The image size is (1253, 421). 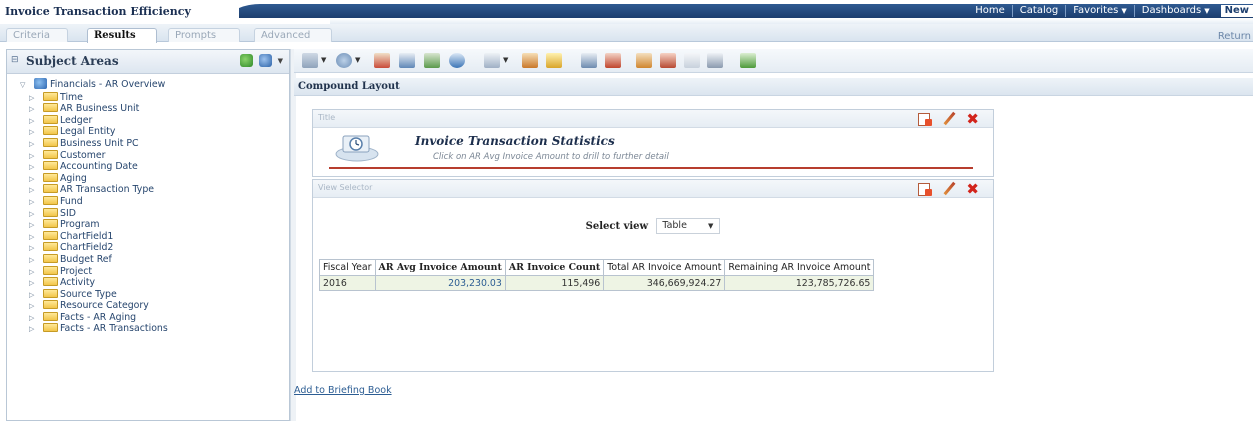 What do you see at coordinates (15, 60) in the screenshot?
I see `collapse-icon: ⊟` at bounding box center [15, 60].